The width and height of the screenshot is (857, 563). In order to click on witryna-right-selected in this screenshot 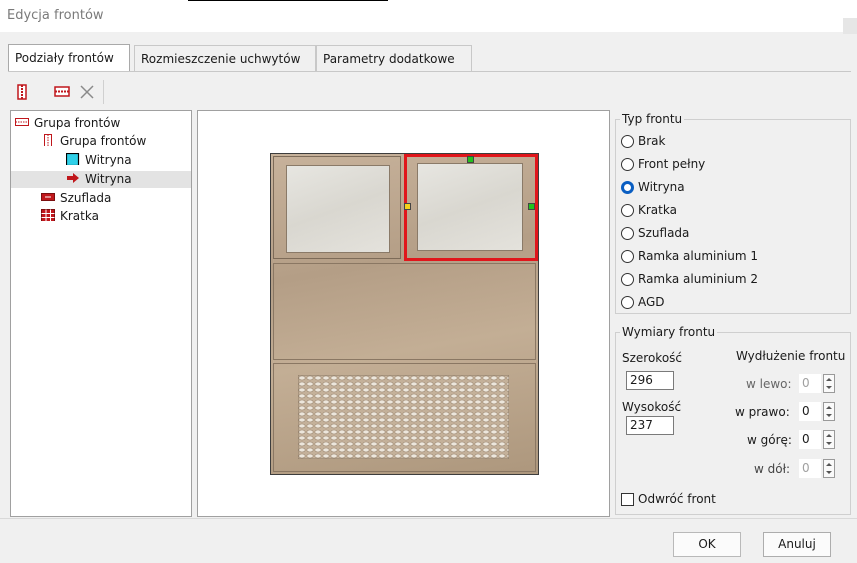, I will do `click(471, 207)`.